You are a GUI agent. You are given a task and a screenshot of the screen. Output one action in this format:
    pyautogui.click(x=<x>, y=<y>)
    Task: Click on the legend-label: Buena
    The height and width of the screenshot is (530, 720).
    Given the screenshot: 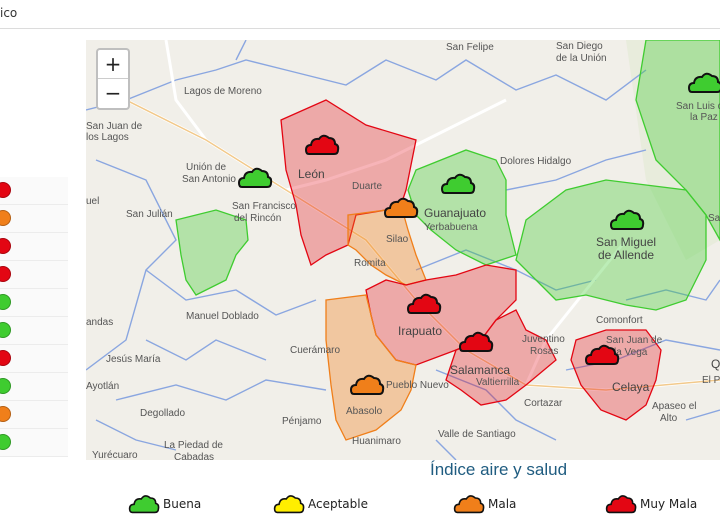 What is the action you would take?
    pyautogui.click(x=182, y=504)
    